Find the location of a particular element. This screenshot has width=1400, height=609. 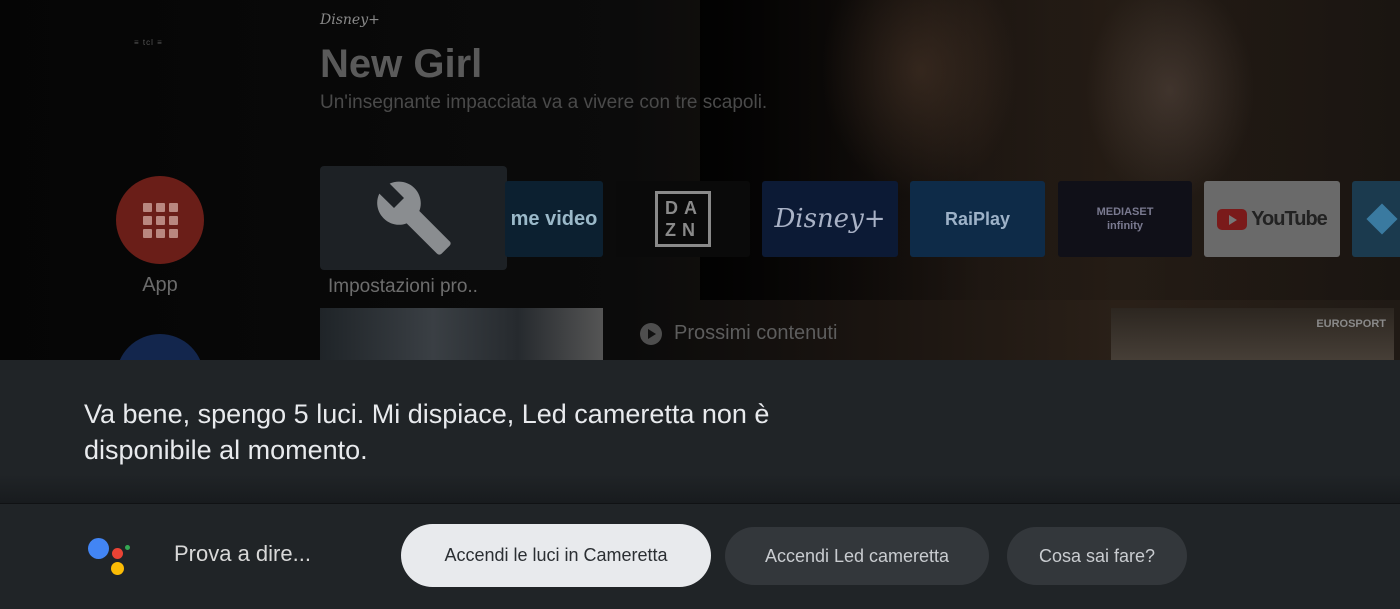

kodi-icon is located at coordinates (1382, 219).